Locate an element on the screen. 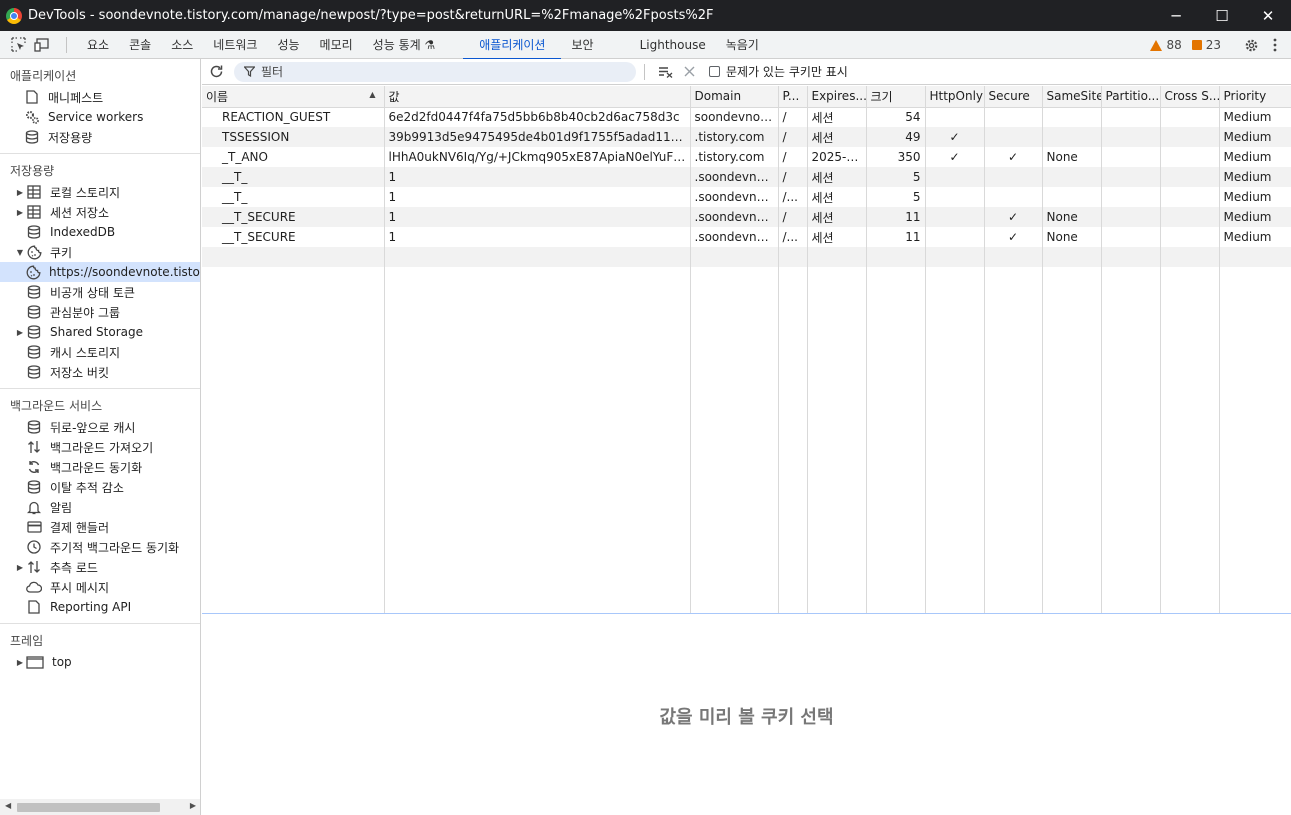  tab-elements: 요소 is located at coordinates (98, 45).